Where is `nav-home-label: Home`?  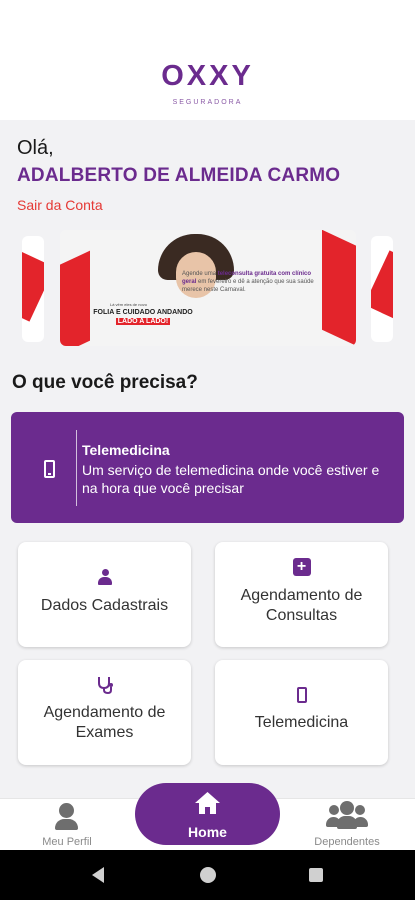 nav-home-label: Home is located at coordinates (207, 832).